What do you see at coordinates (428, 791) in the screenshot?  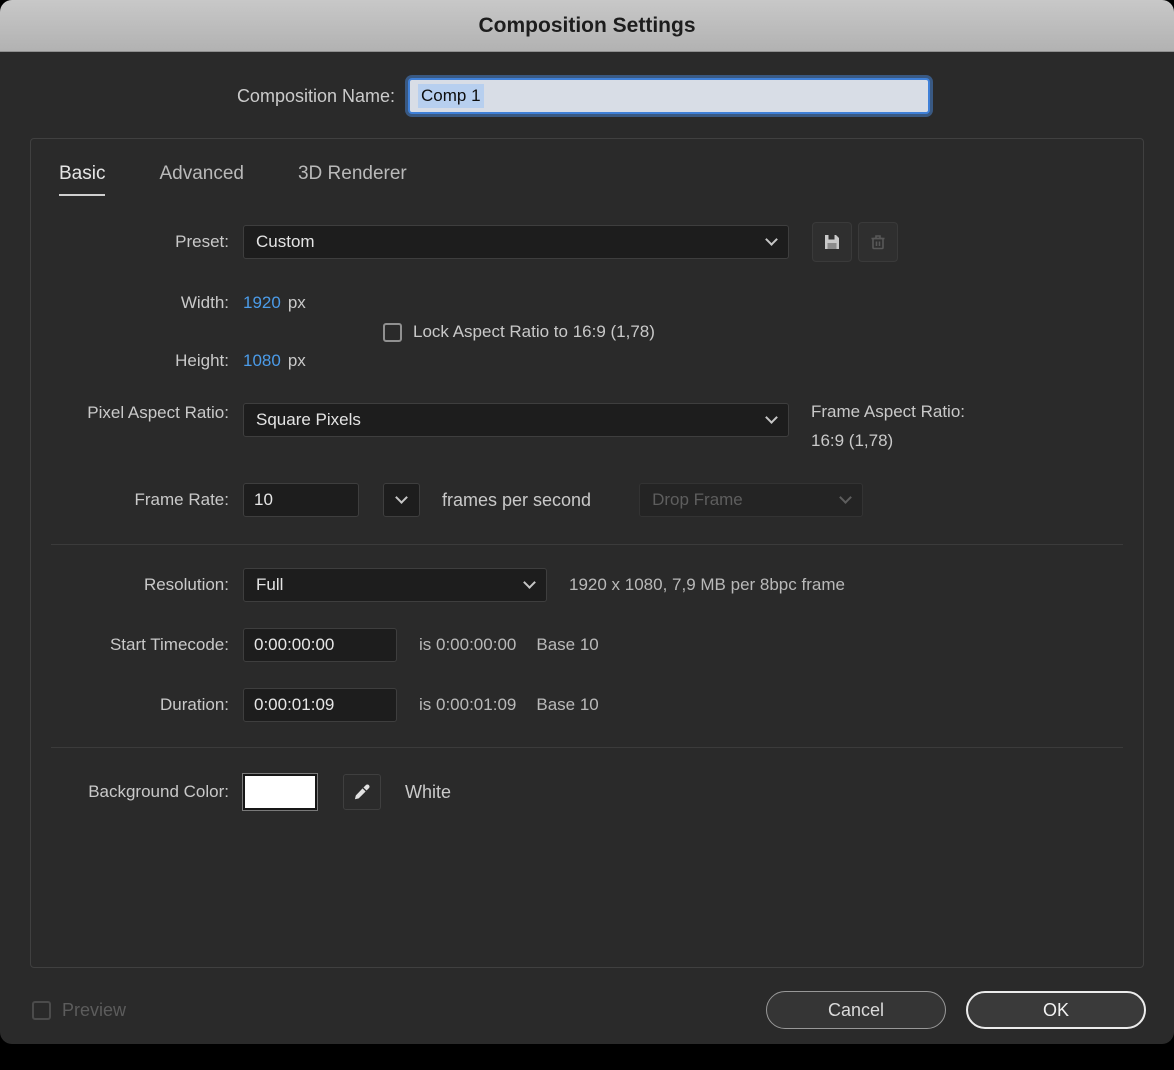 I see `background-color-name: White` at bounding box center [428, 791].